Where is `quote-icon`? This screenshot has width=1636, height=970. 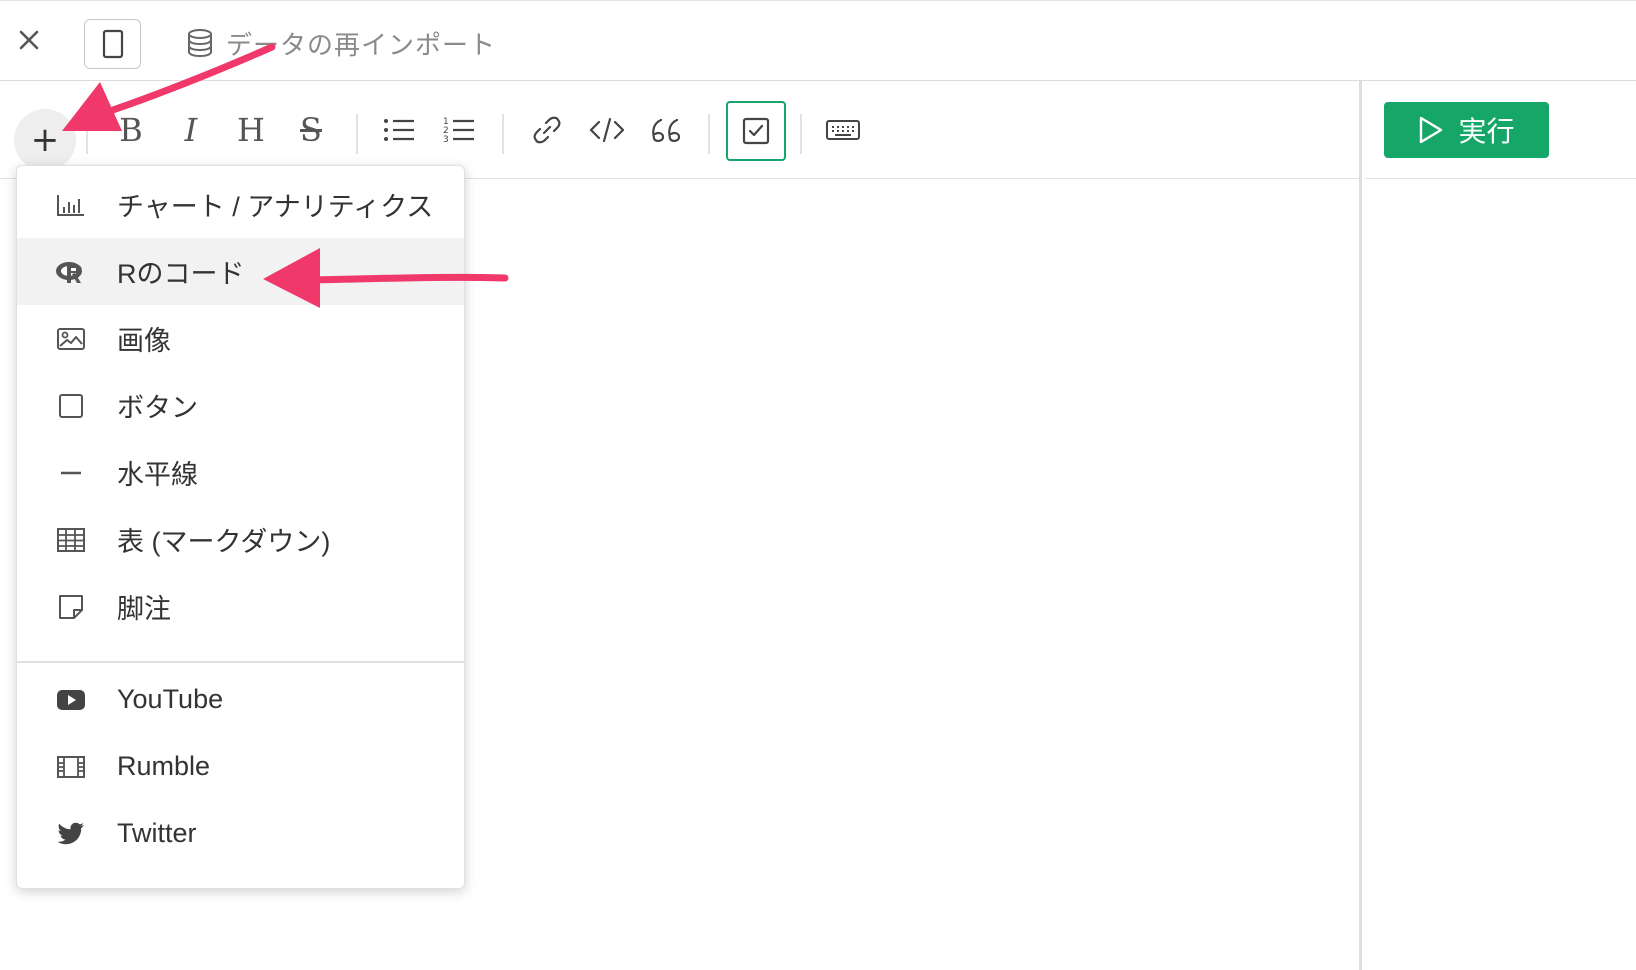
quote-icon is located at coordinates (666, 130).